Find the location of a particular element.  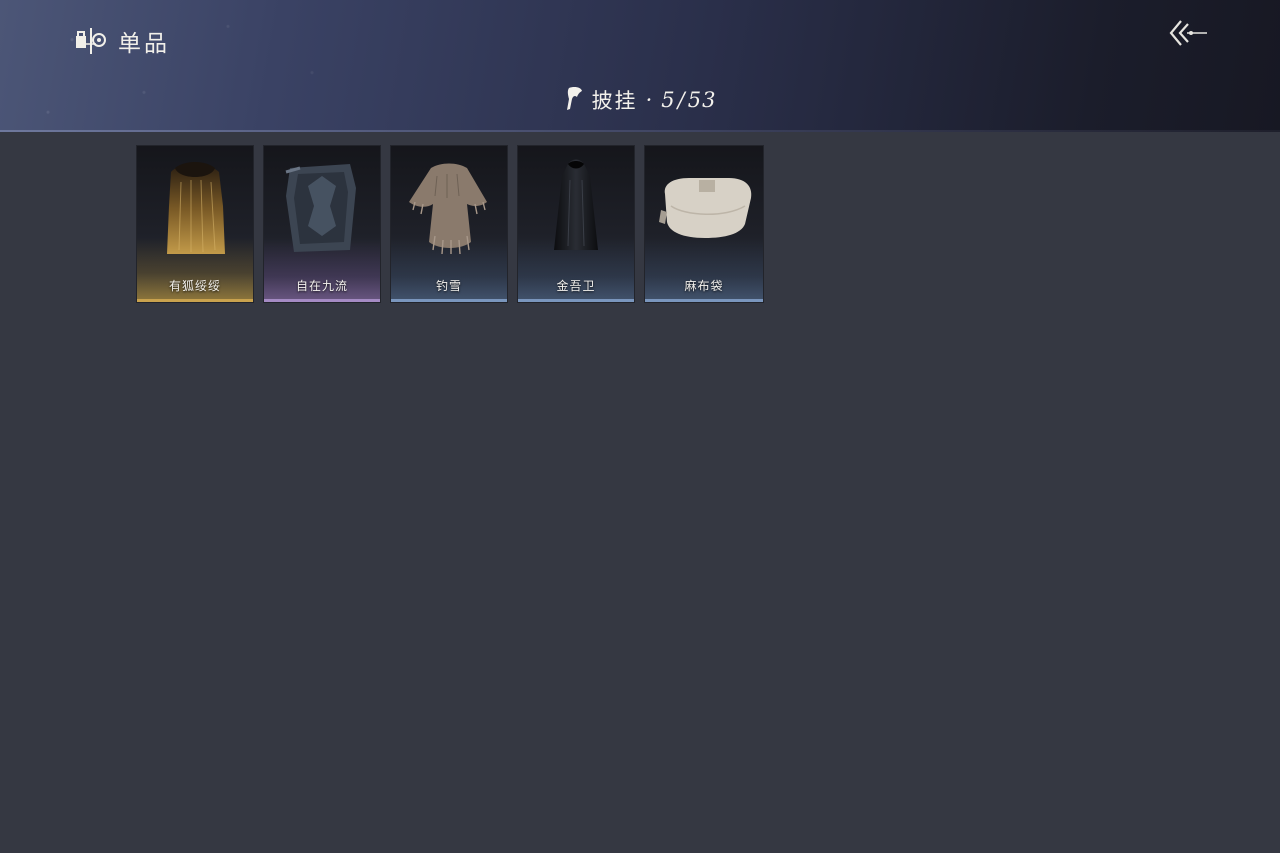

count-slash: / is located at coordinates (681, 100).